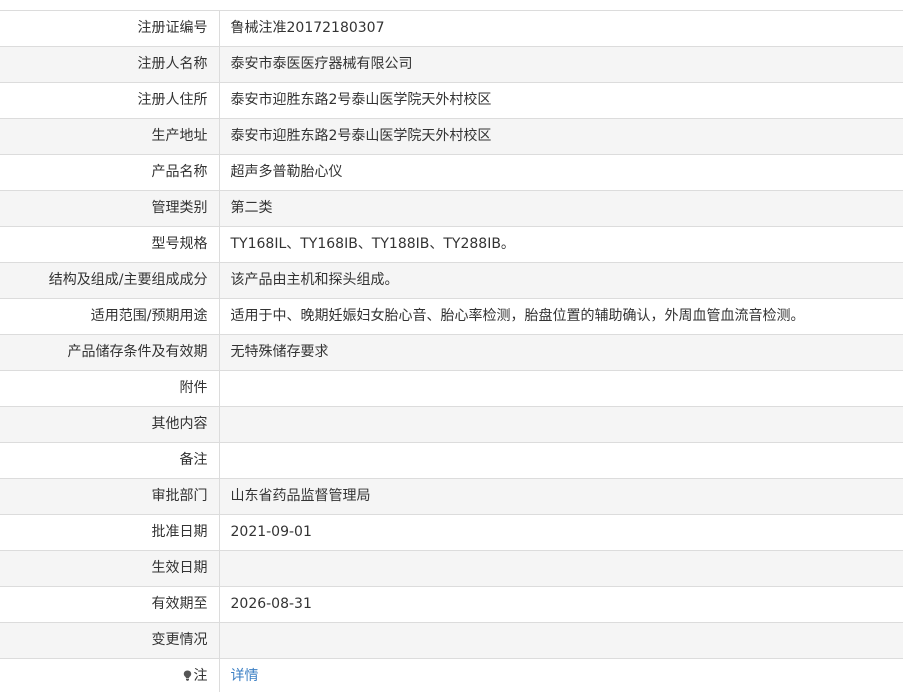 The width and height of the screenshot is (903, 692). I want to click on table-row: 注册证编号 鲁械注准20172180307, so click(451, 28).